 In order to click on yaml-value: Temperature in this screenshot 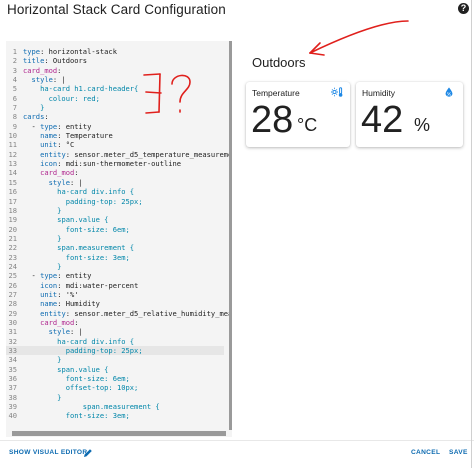, I will do `click(89, 136)`.